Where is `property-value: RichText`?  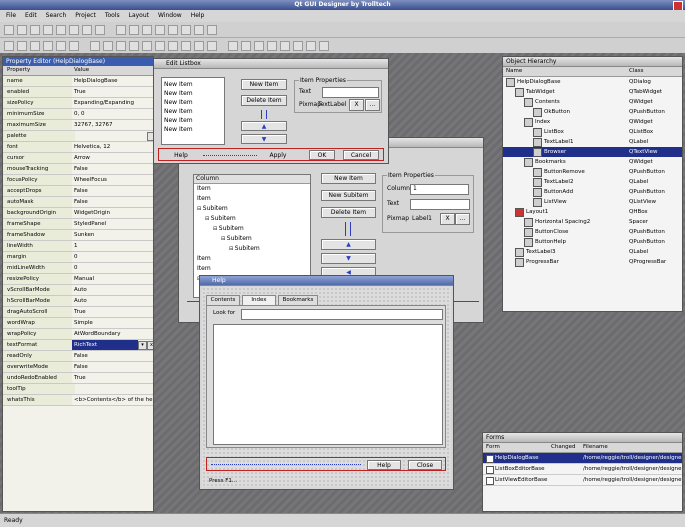
property-value: RichText is located at coordinates (105, 345).